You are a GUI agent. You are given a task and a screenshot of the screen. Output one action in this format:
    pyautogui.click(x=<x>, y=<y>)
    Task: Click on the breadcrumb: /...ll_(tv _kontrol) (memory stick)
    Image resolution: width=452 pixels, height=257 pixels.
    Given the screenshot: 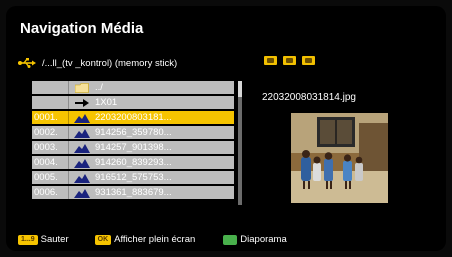 What is the action you would take?
    pyautogui.click(x=97, y=63)
    